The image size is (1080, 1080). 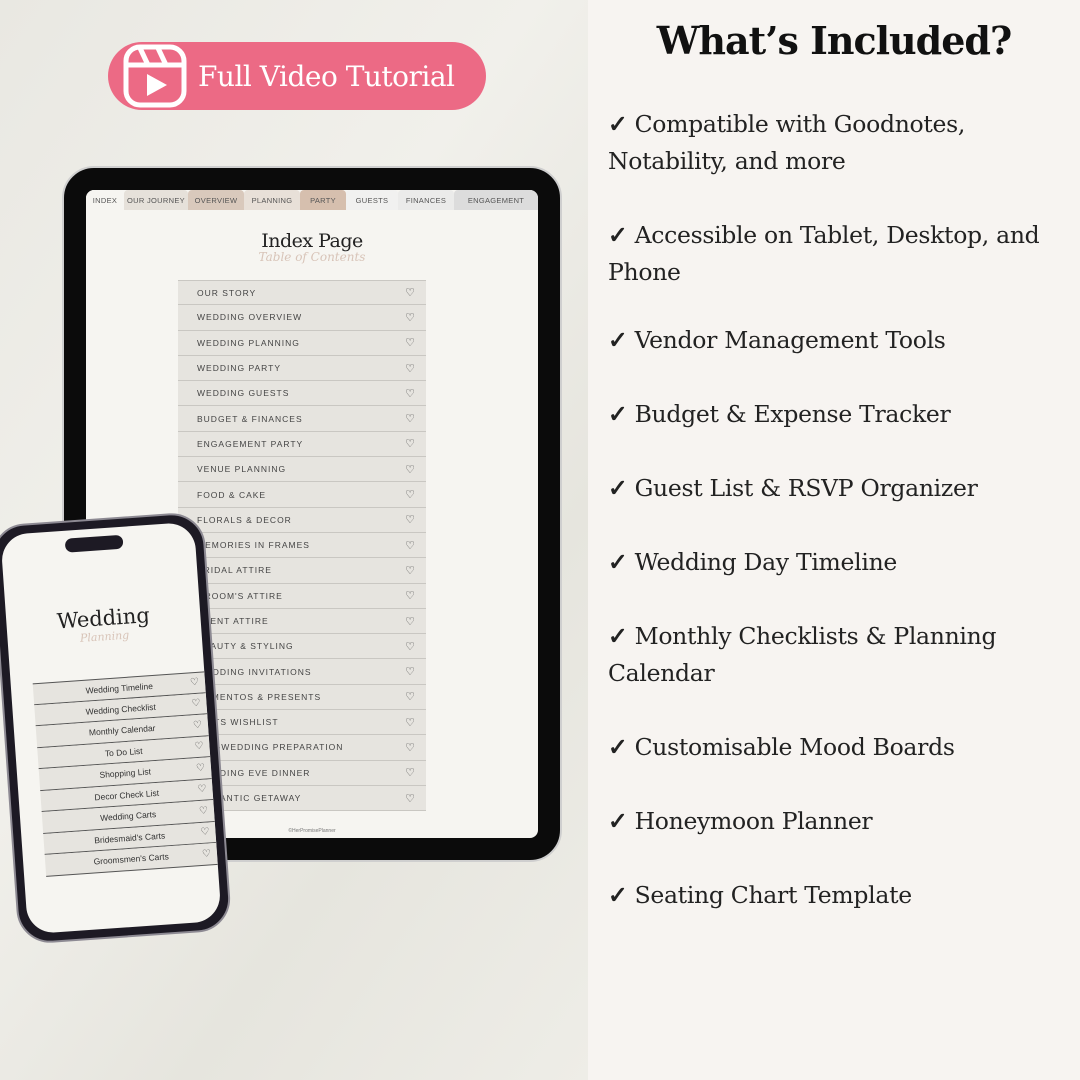 What do you see at coordinates (131, 859) in the screenshot?
I see `phone-item-label: Groomsmen's Carts` at bounding box center [131, 859].